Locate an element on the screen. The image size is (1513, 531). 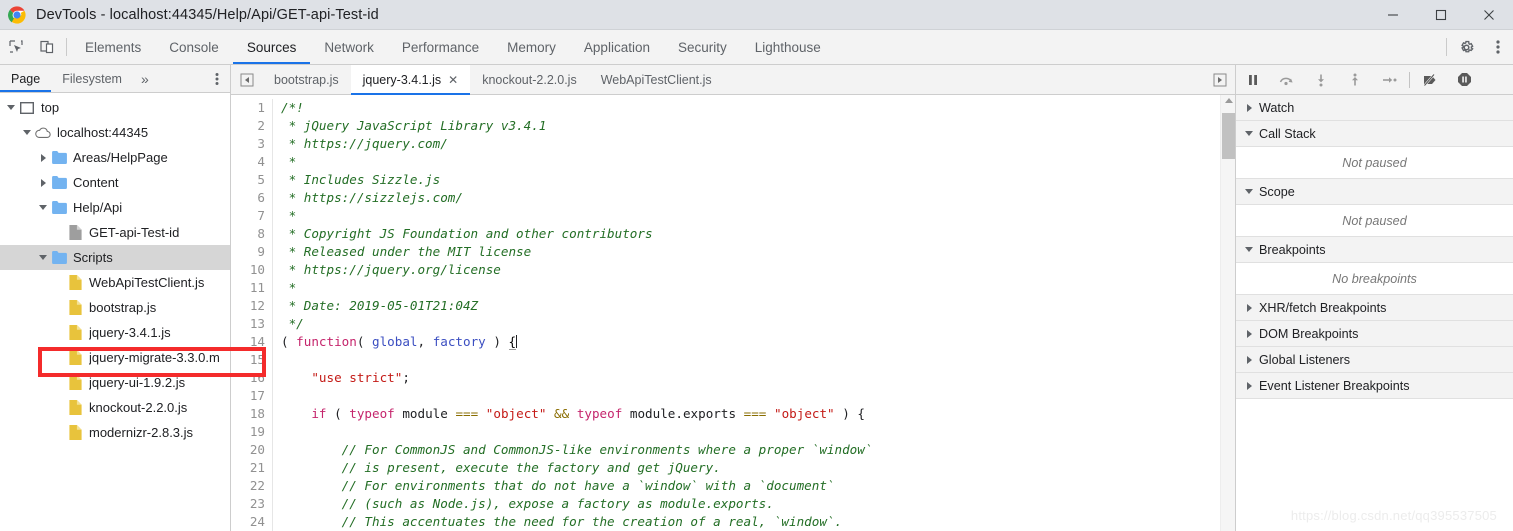
line-number: 19 is located at coordinates (252, 432).